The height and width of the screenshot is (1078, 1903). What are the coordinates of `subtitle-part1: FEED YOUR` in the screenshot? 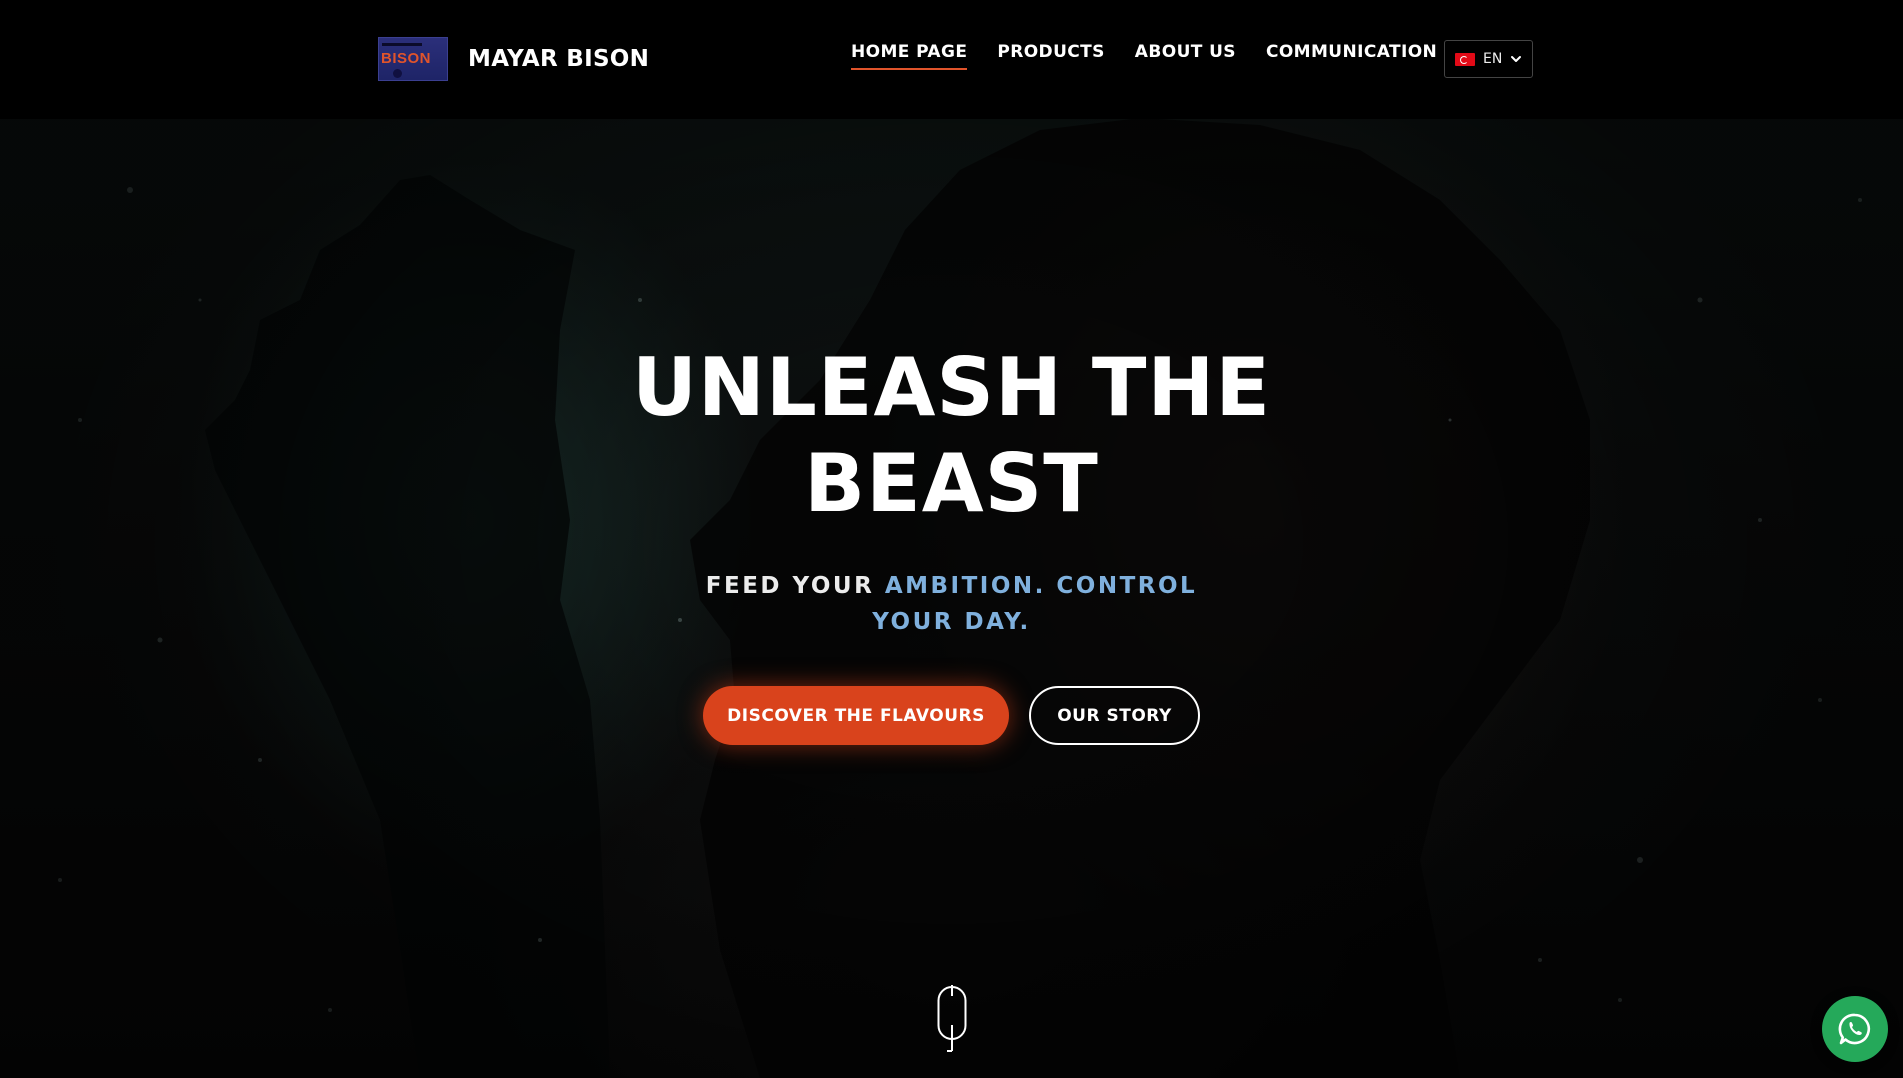 It's located at (790, 586).